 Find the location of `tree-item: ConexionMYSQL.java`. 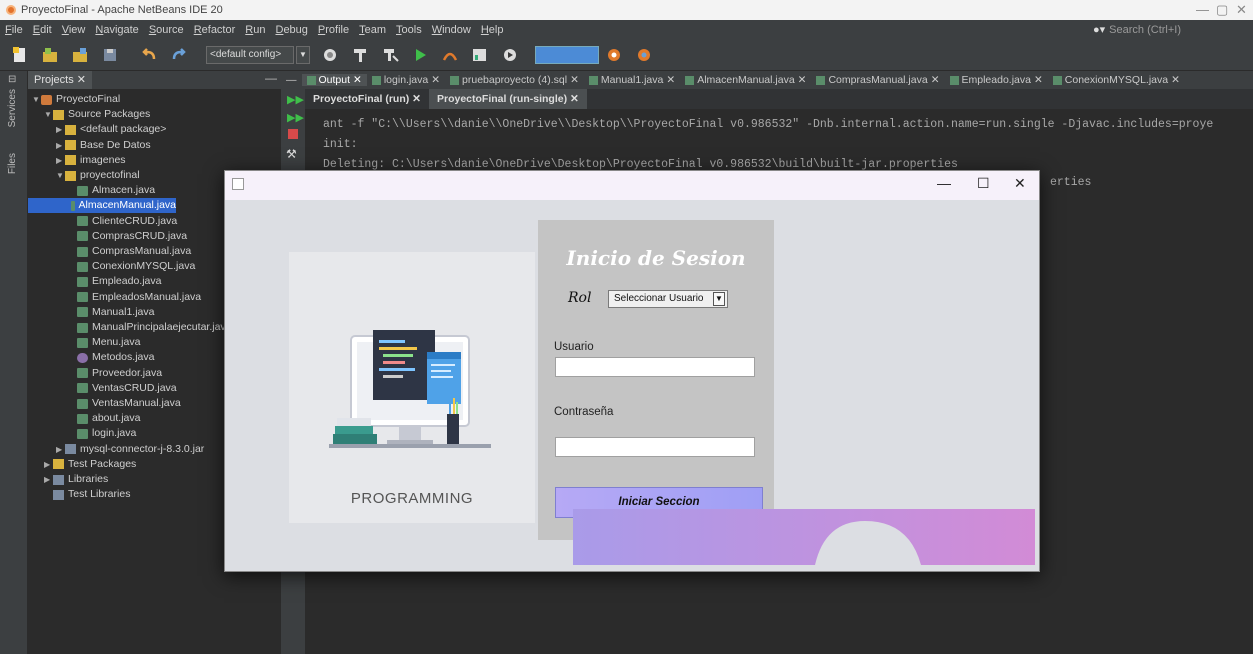

tree-item: ConexionMYSQL.java is located at coordinates (131, 266).